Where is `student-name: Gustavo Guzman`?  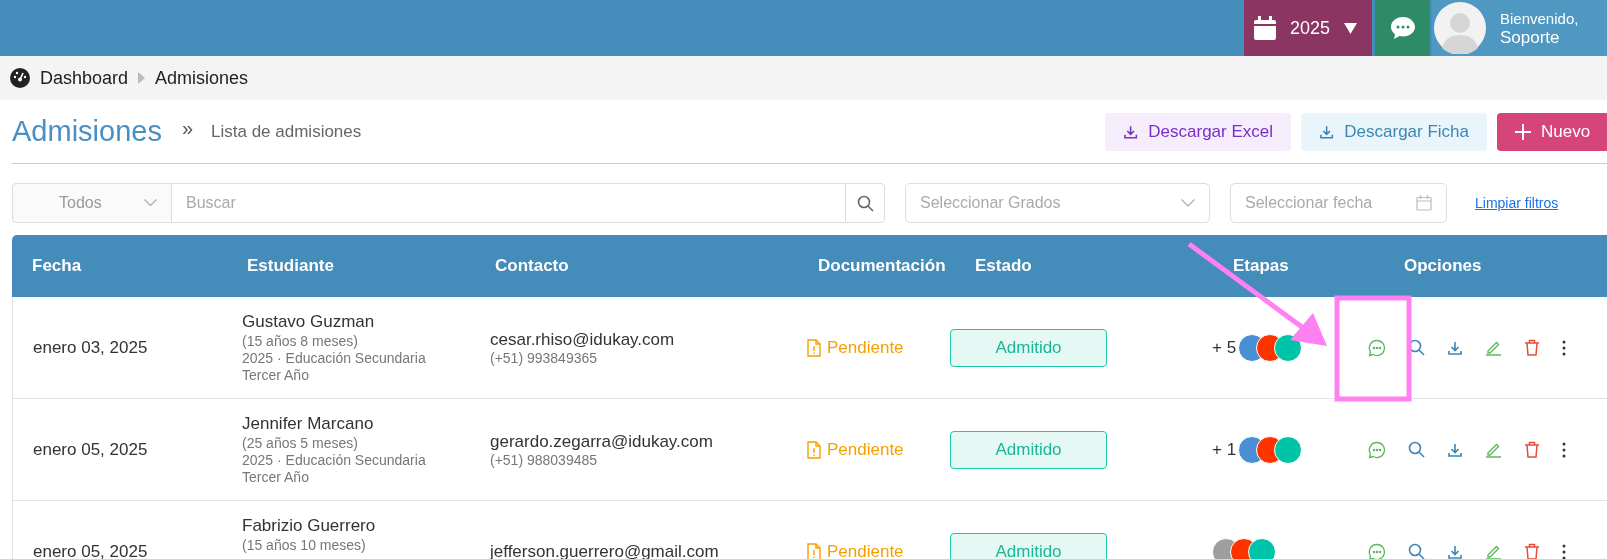 student-name: Gustavo Guzman is located at coordinates (309, 322).